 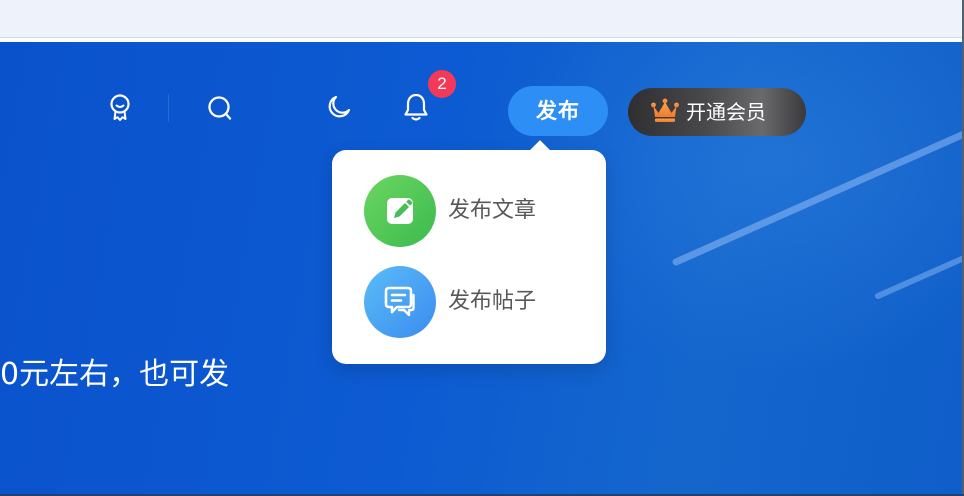 I want to click on publish-menu: 发布文章 发布帖子, so click(x=469, y=257).